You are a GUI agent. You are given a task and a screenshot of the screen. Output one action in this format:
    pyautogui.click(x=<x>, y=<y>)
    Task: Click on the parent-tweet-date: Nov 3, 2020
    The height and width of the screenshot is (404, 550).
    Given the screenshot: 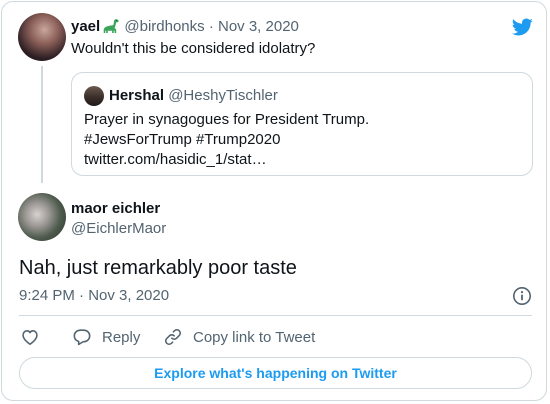 What is the action you would take?
    pyautogui.click(x=258, y=26)
    